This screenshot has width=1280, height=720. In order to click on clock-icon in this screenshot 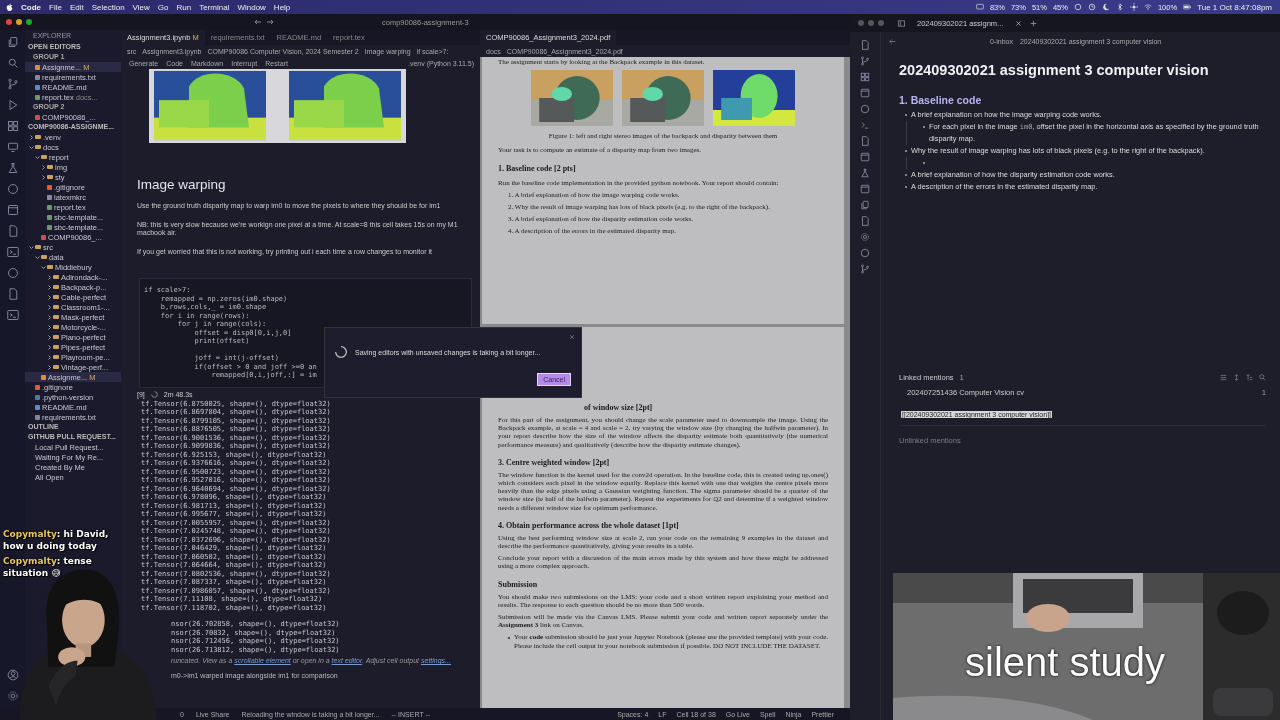, I will do `click(1091, 7)`.